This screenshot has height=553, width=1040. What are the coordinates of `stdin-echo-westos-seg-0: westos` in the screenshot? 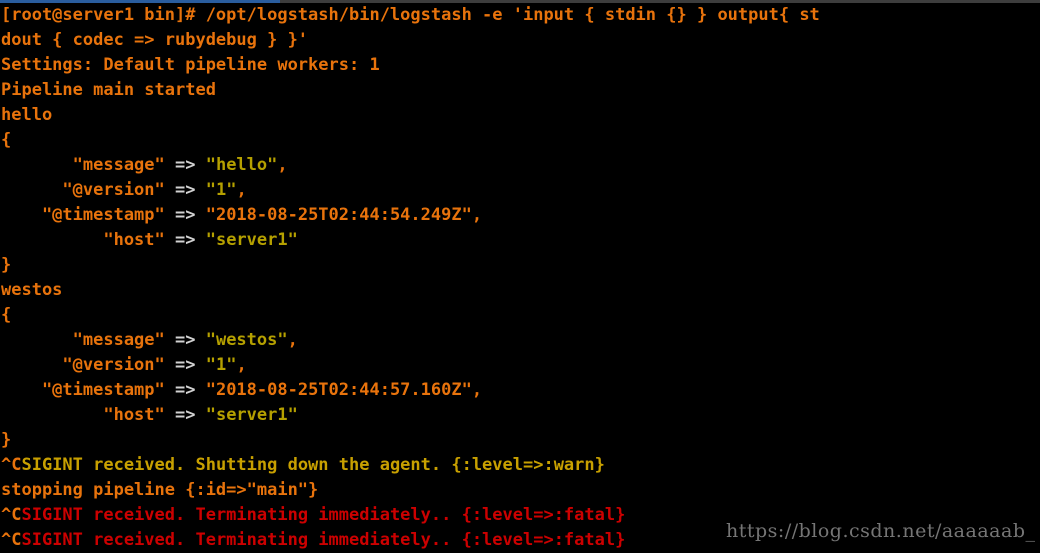 It's located at (32, 290).